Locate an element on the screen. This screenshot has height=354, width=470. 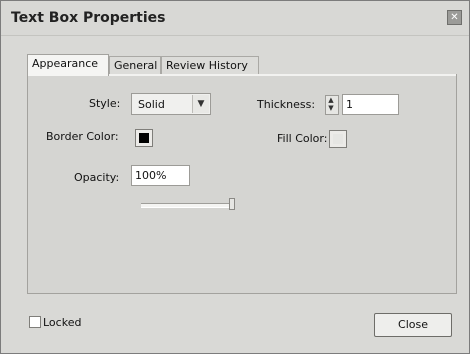
tab-appearance: Appearance is located at coordinates (68, 65).